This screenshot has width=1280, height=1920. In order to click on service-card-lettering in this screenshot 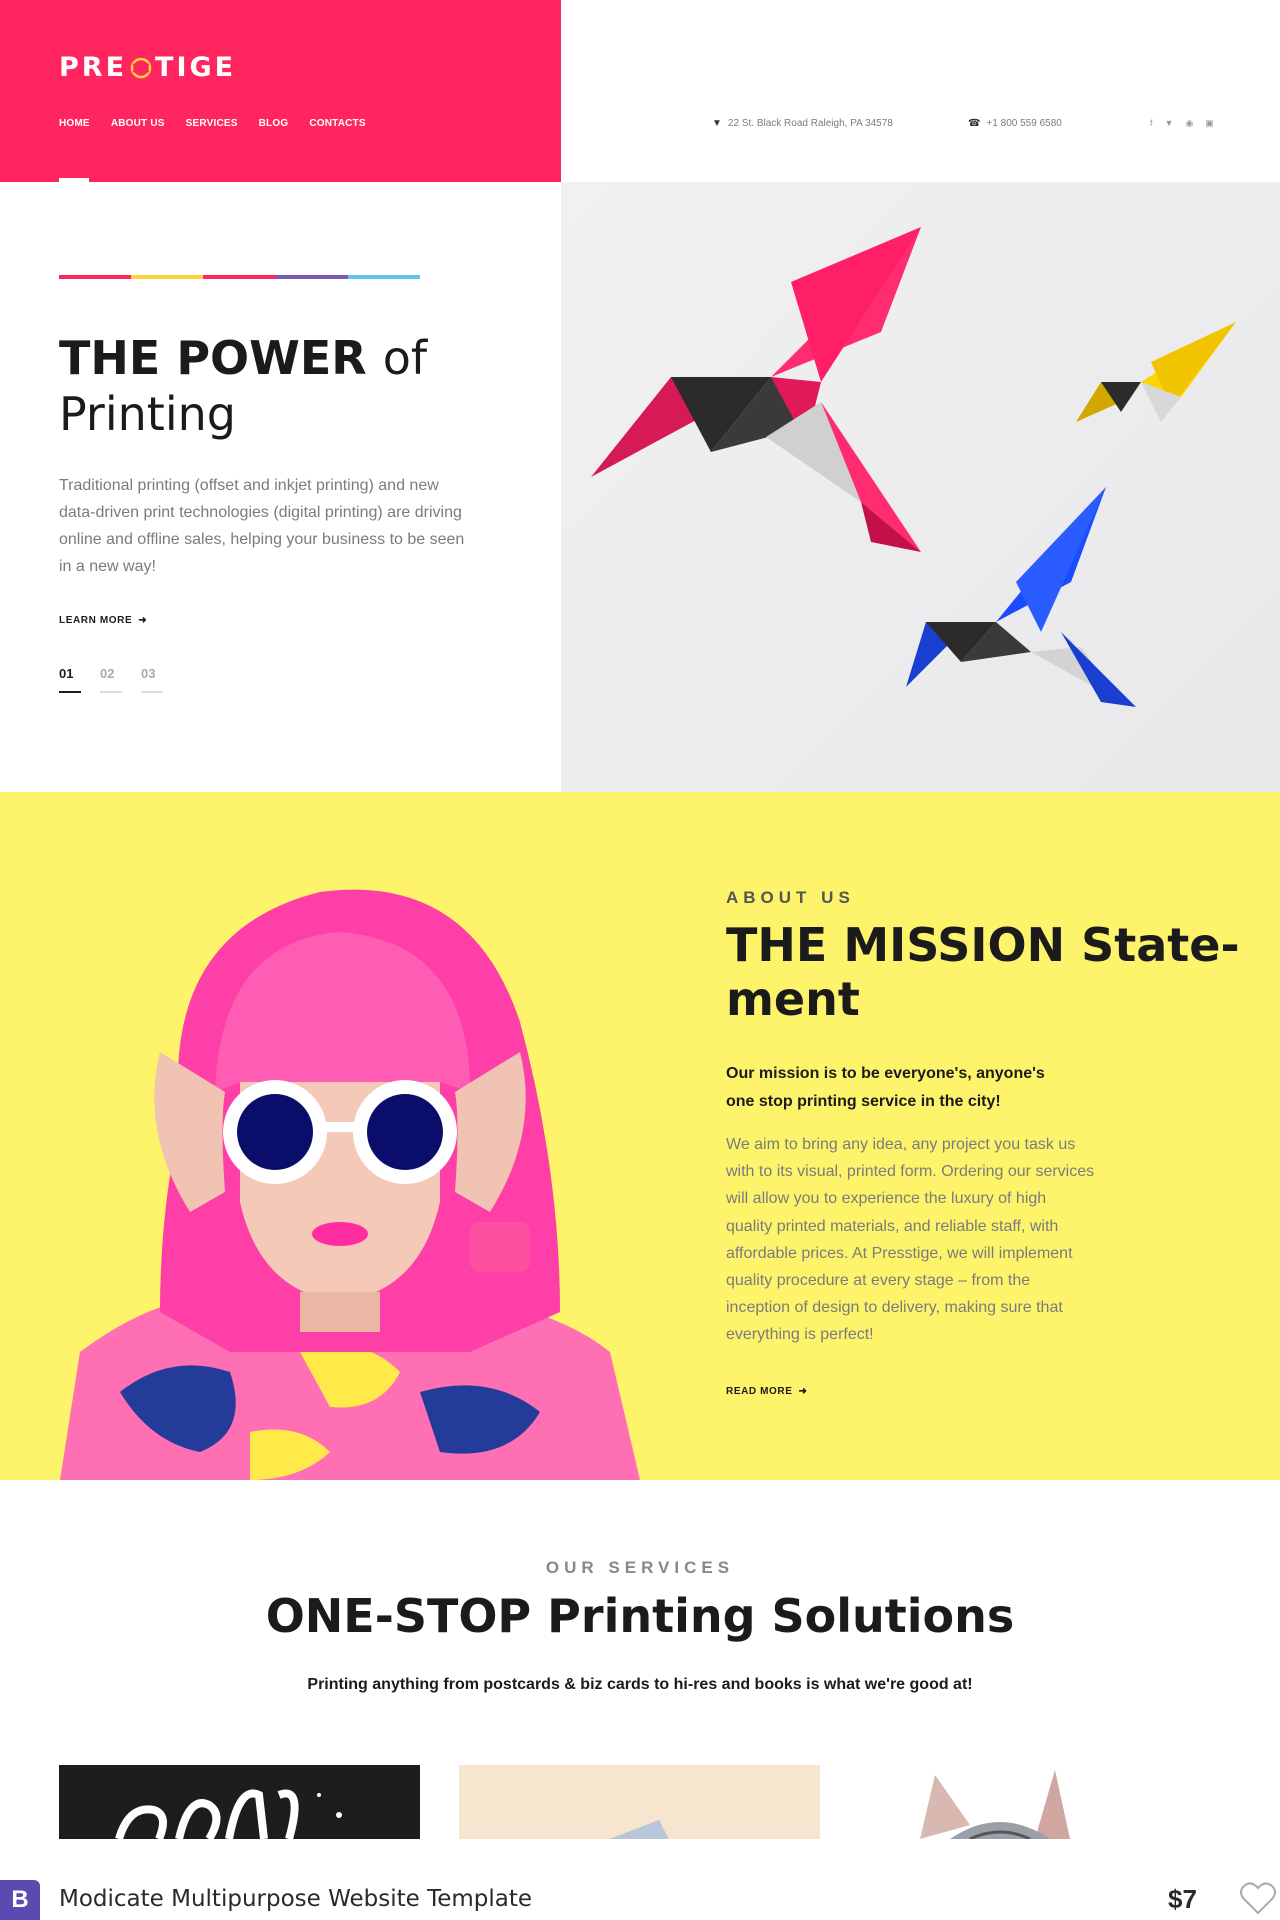, I will do `click(239, 1802)`.